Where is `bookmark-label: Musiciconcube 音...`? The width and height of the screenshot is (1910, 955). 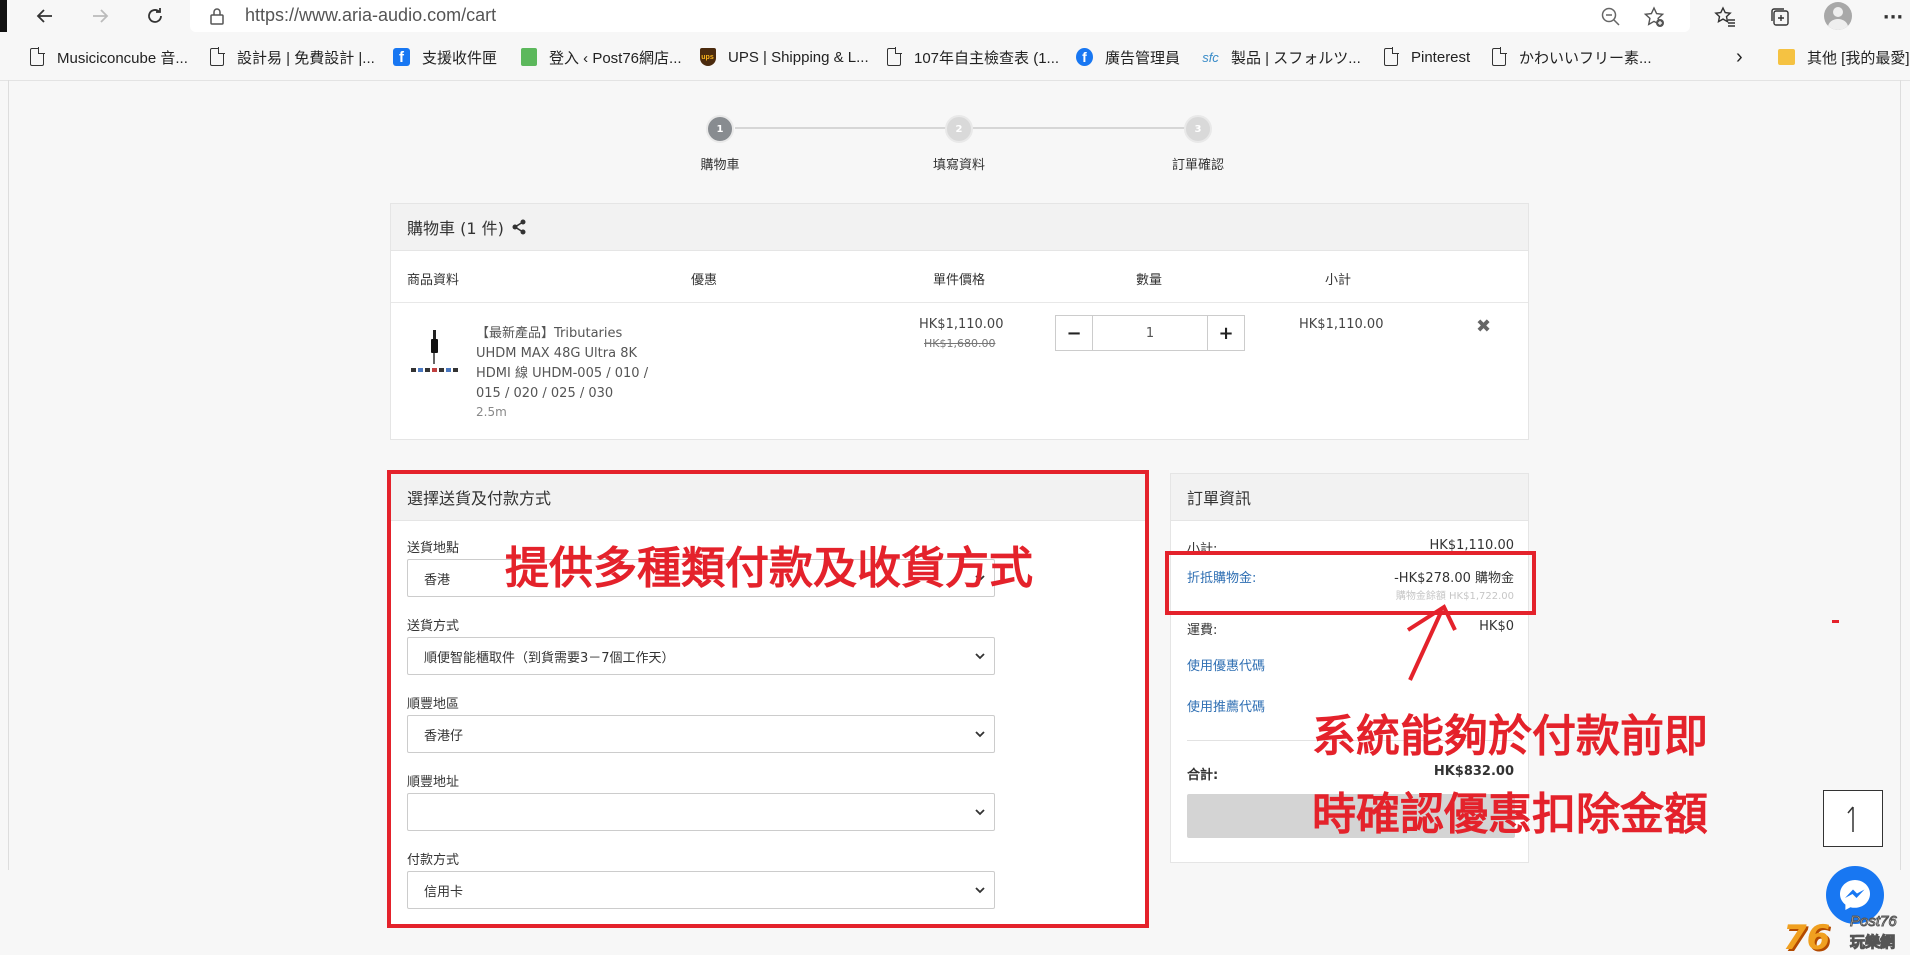 bookmark-label: Musiciconcube 音... is located at coordinates (122, 58).